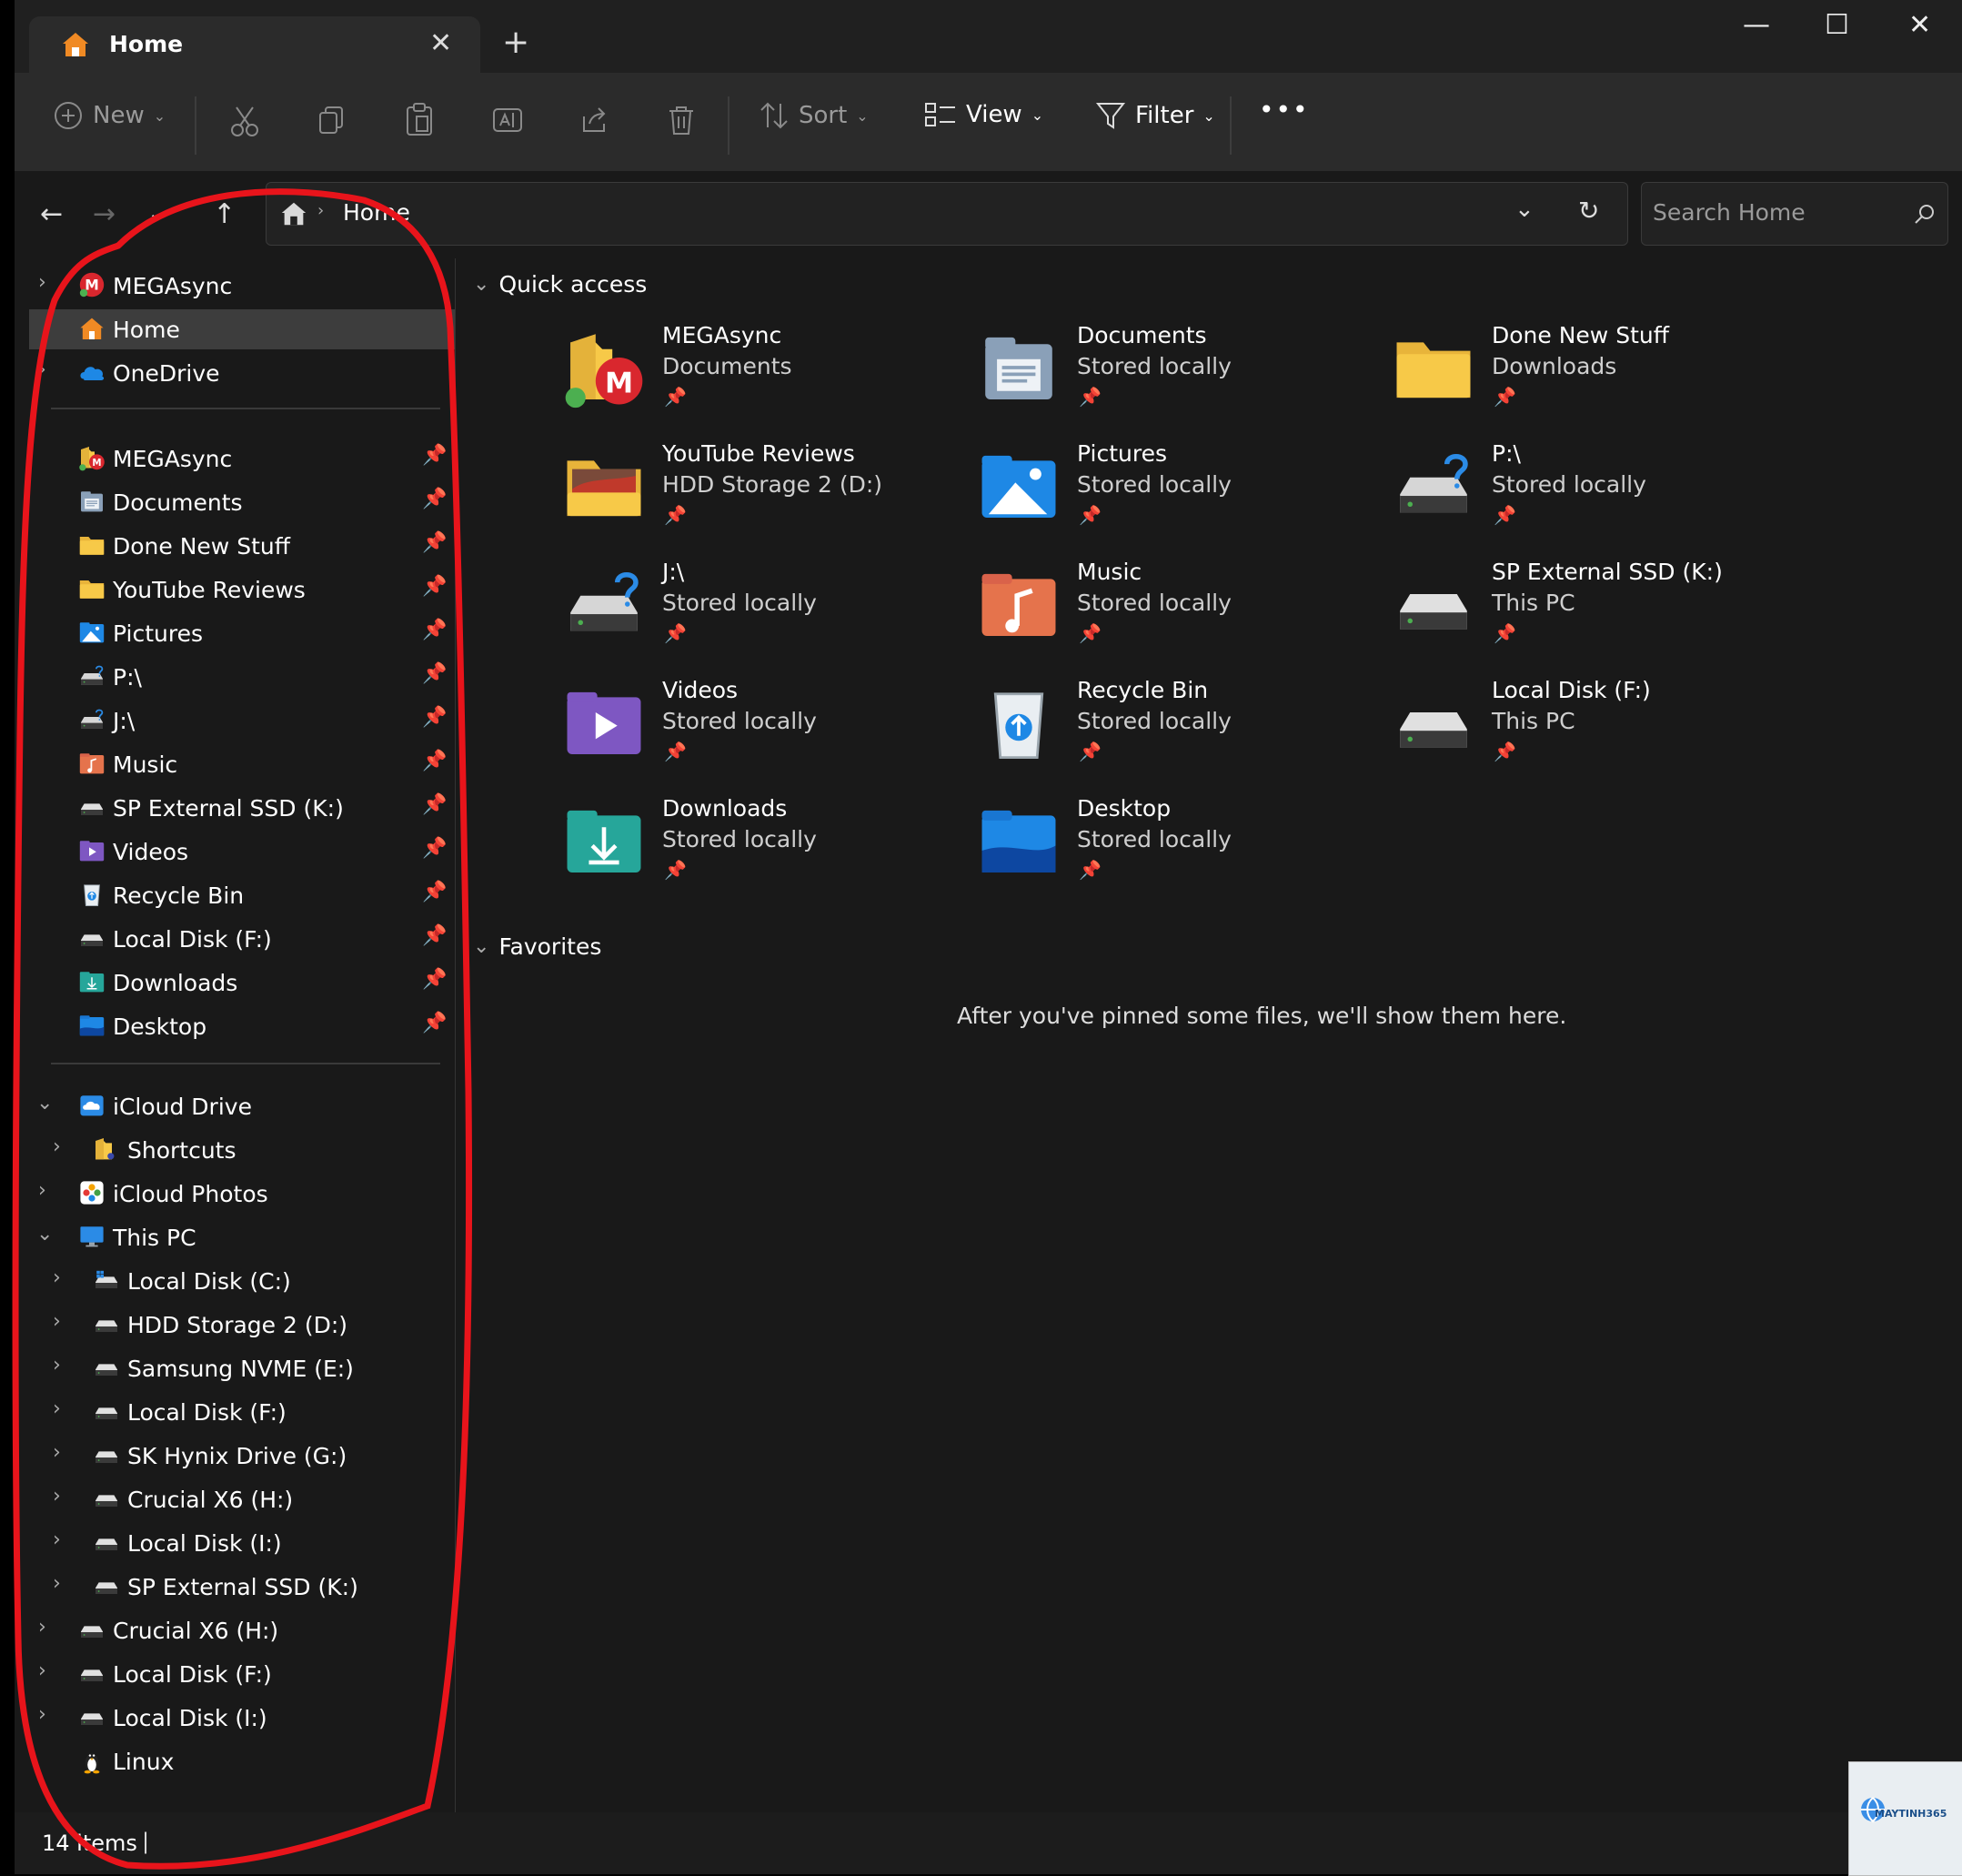  What do you see at coordinates (1177, 485) in the screenshot?
I see `quick-access-tile: Pictures Stored locally 📌` at bounding box center [1177, 485].